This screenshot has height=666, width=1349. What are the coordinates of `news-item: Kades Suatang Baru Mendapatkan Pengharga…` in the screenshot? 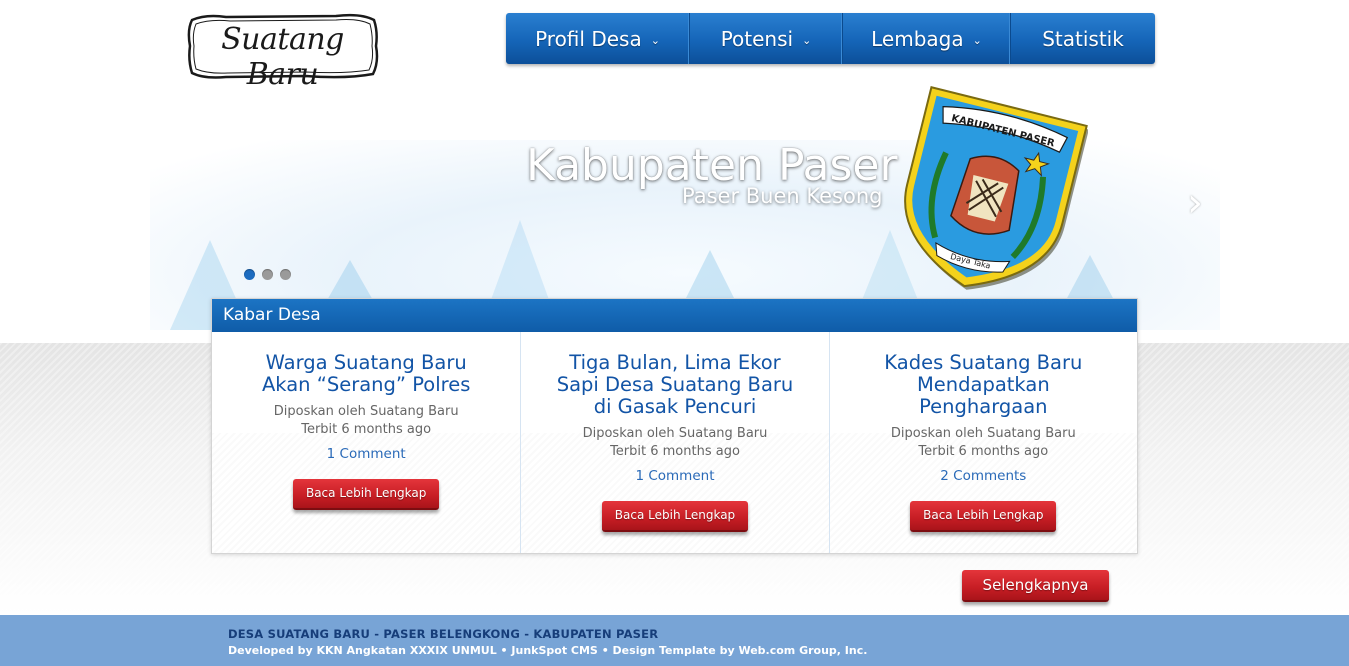 It's located at (982, 442).